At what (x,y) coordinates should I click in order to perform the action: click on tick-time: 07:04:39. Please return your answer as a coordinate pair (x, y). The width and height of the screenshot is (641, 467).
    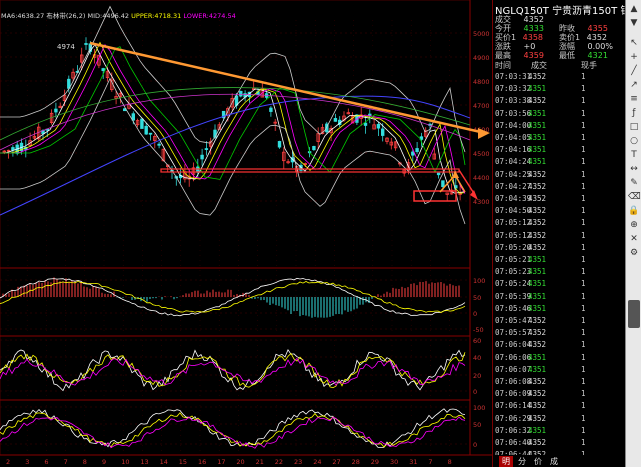
    Looking at the image, I should click on (513, 198).